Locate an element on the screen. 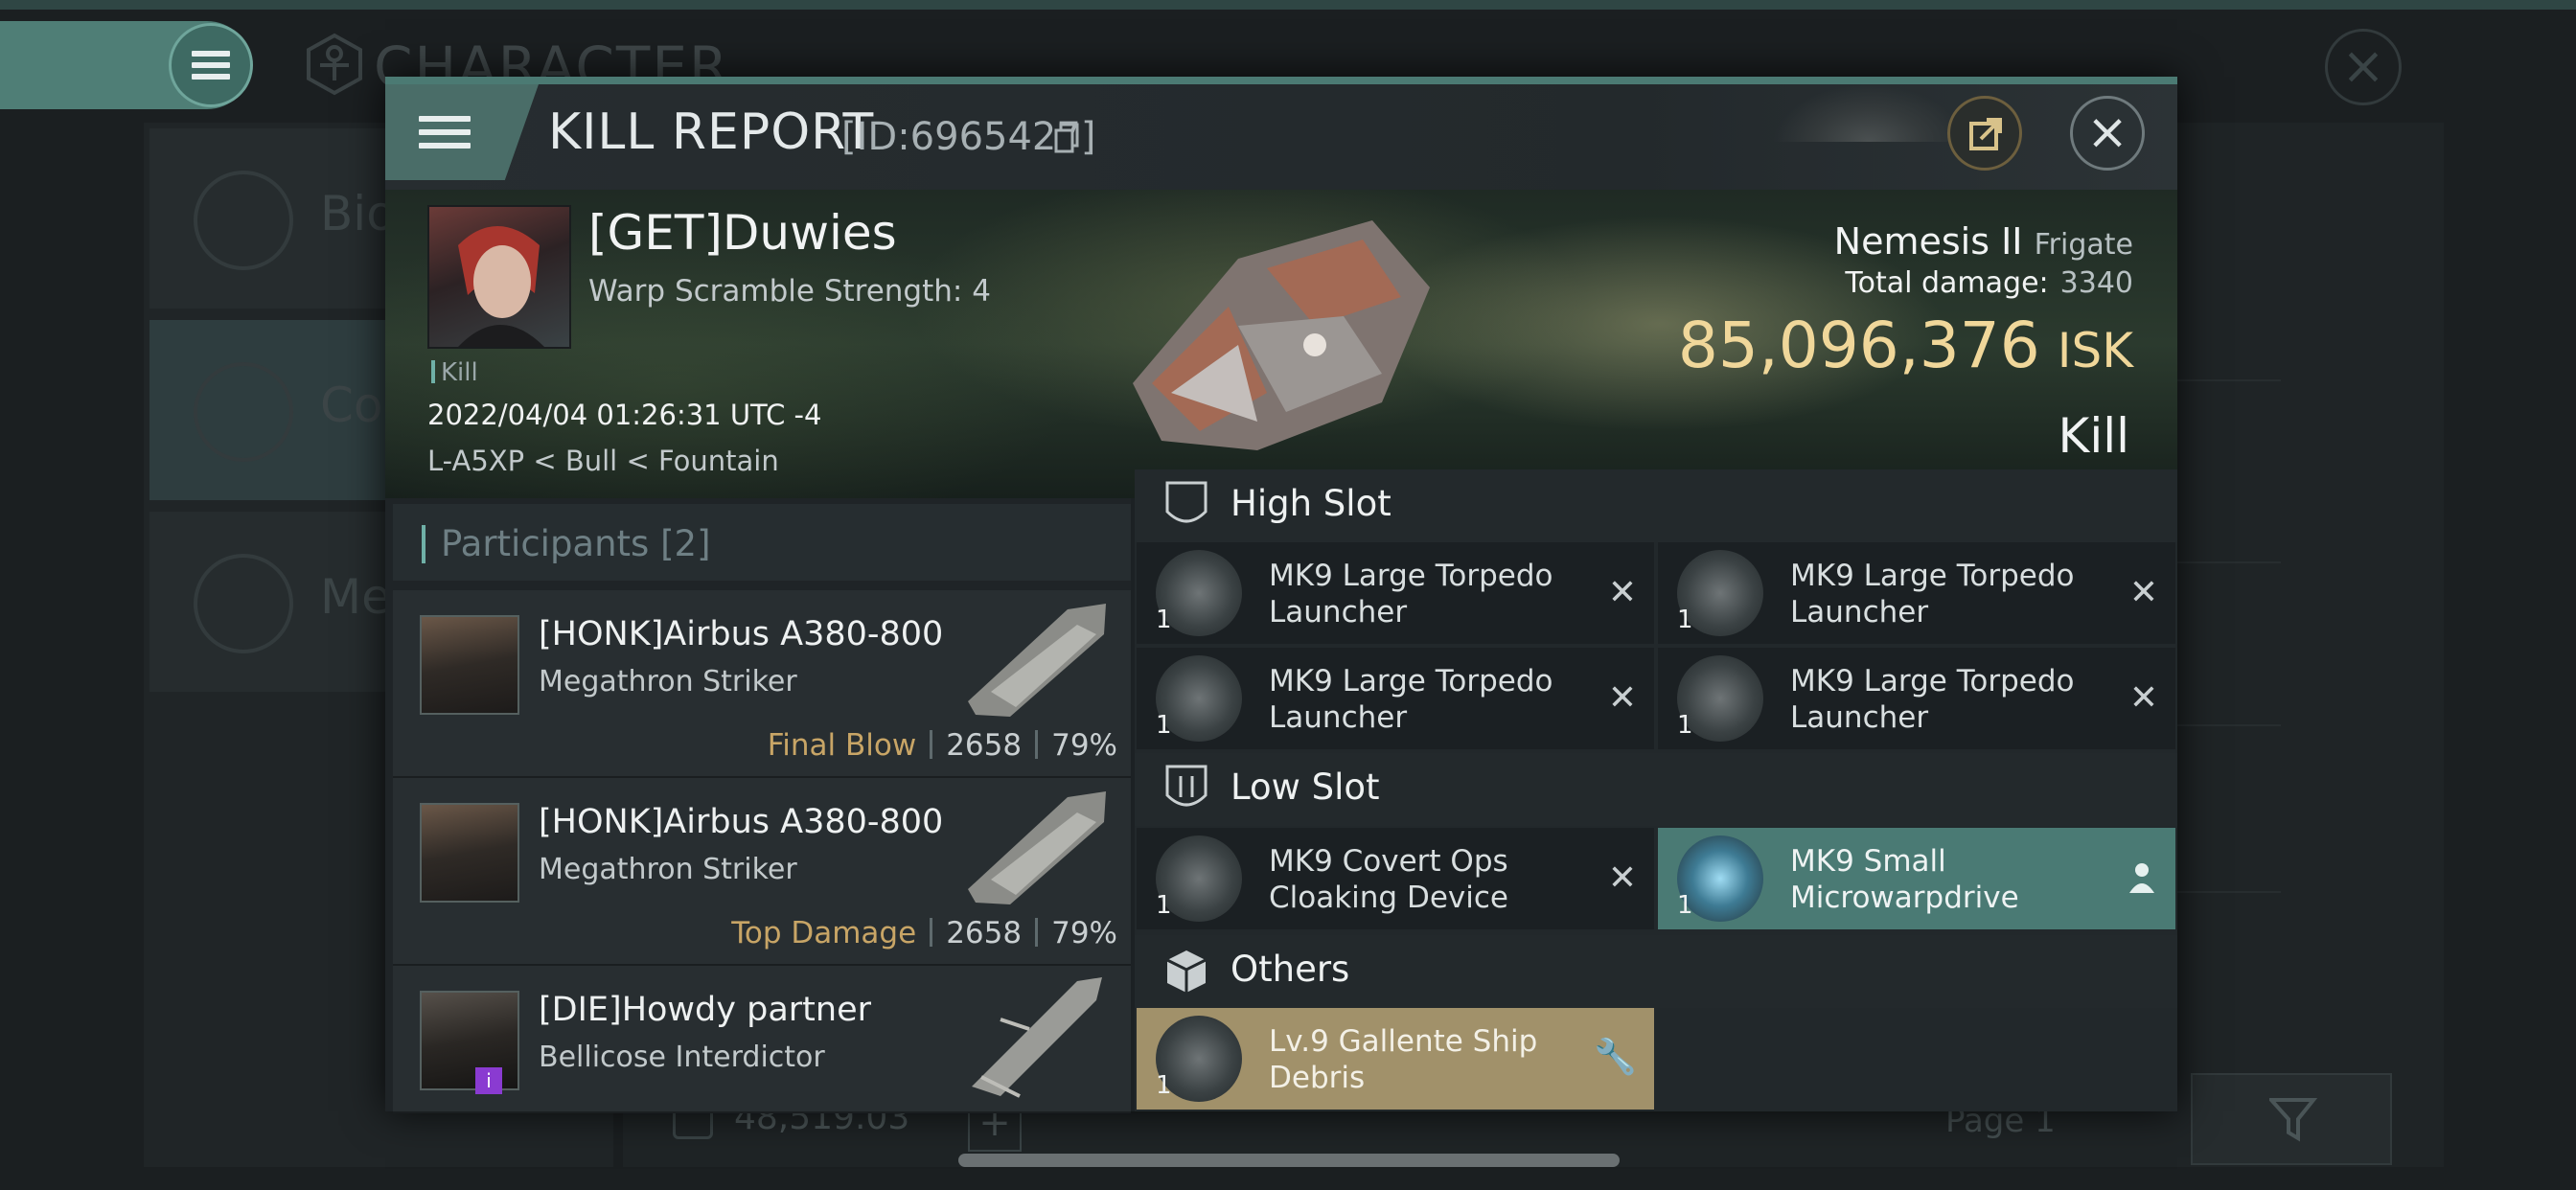 This screenshot has width=2576, height=1190. home-indicator is located at coordinates (1289, 1161).